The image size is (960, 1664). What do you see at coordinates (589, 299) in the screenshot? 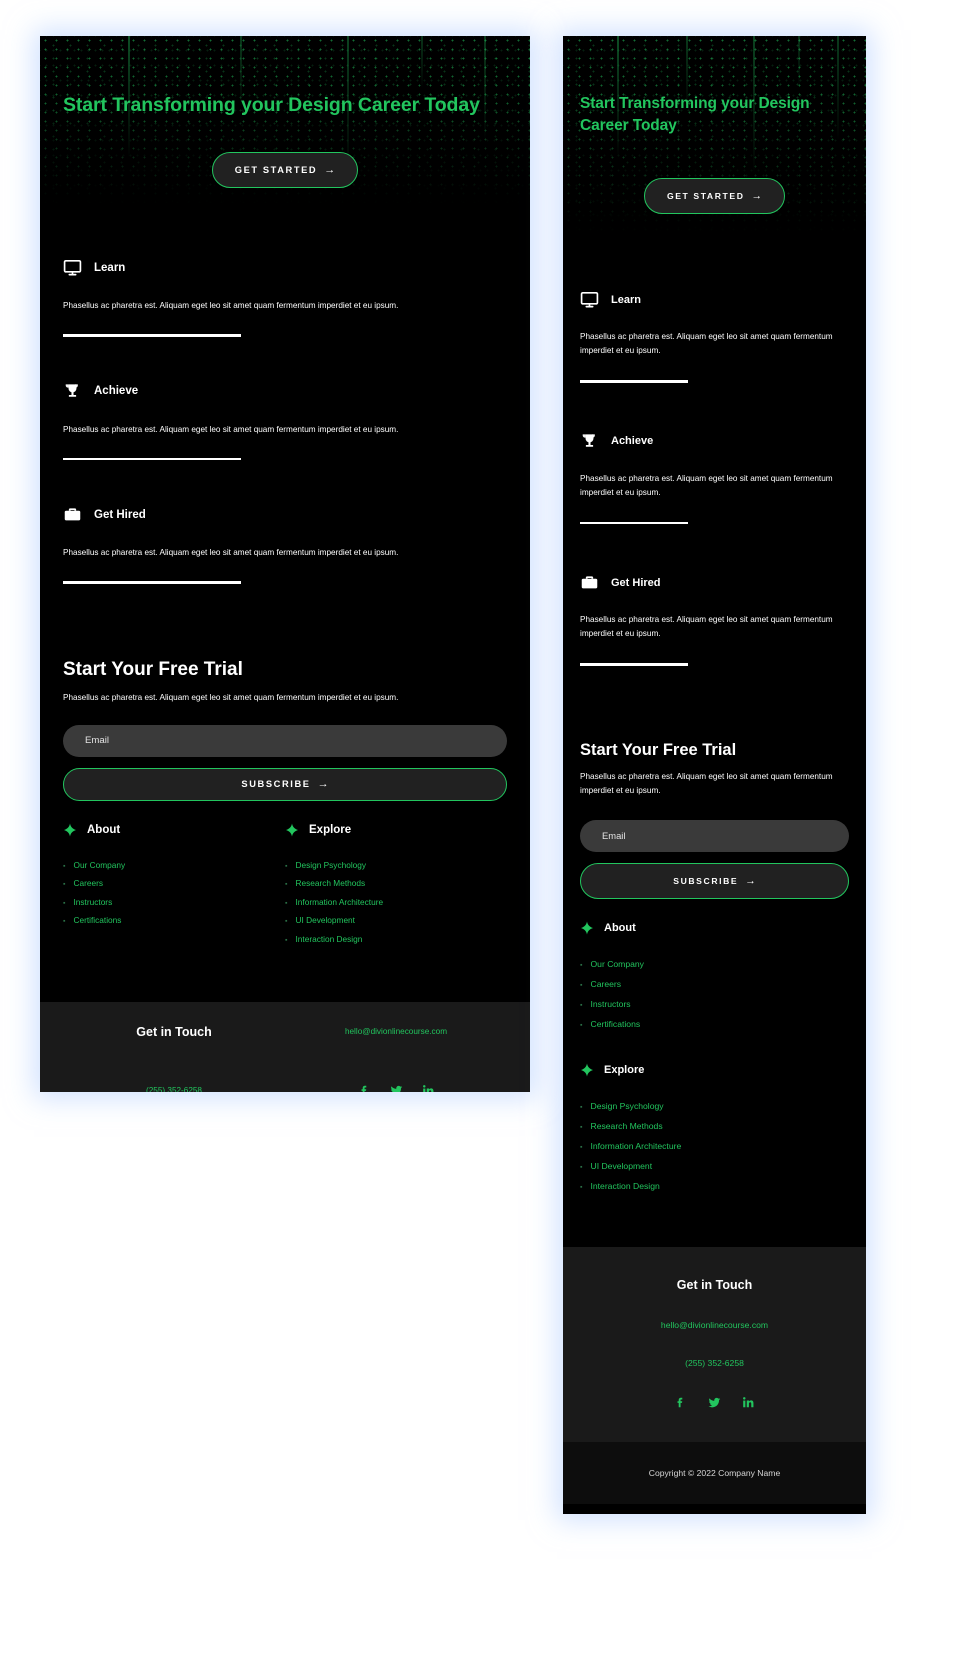
I see `monitor-icon` at bounding box center [589, 299].